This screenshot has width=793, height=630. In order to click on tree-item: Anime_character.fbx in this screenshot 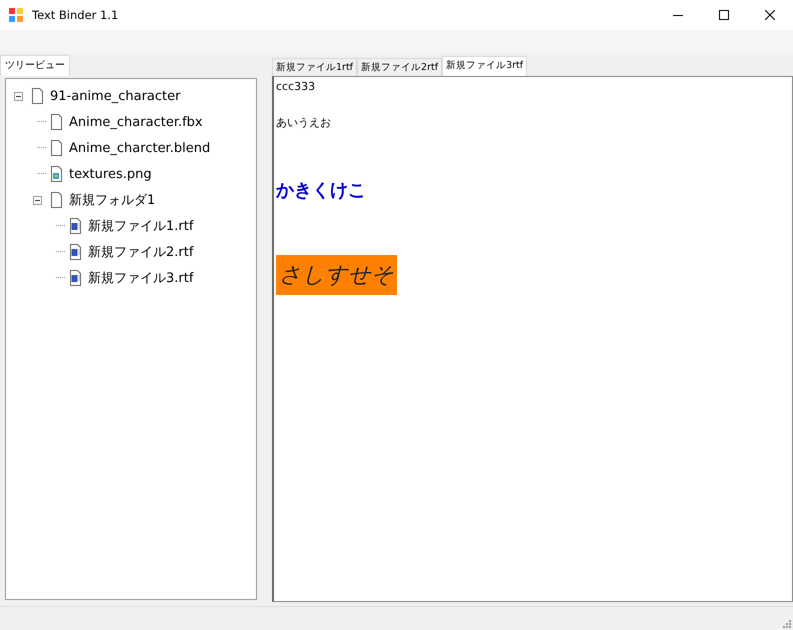, I will do `click(136, 122)`.